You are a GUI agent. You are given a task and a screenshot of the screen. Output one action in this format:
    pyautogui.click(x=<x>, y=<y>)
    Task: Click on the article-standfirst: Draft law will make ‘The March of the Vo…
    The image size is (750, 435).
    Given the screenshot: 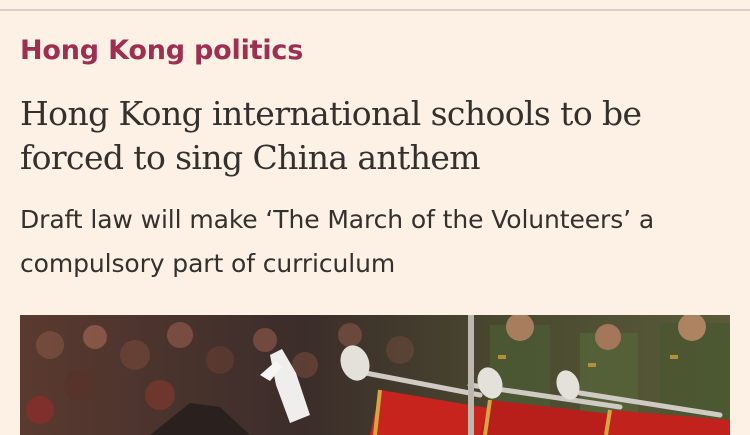 What is the action you would take?
    pyautogui.click(x=337, y=241)
    